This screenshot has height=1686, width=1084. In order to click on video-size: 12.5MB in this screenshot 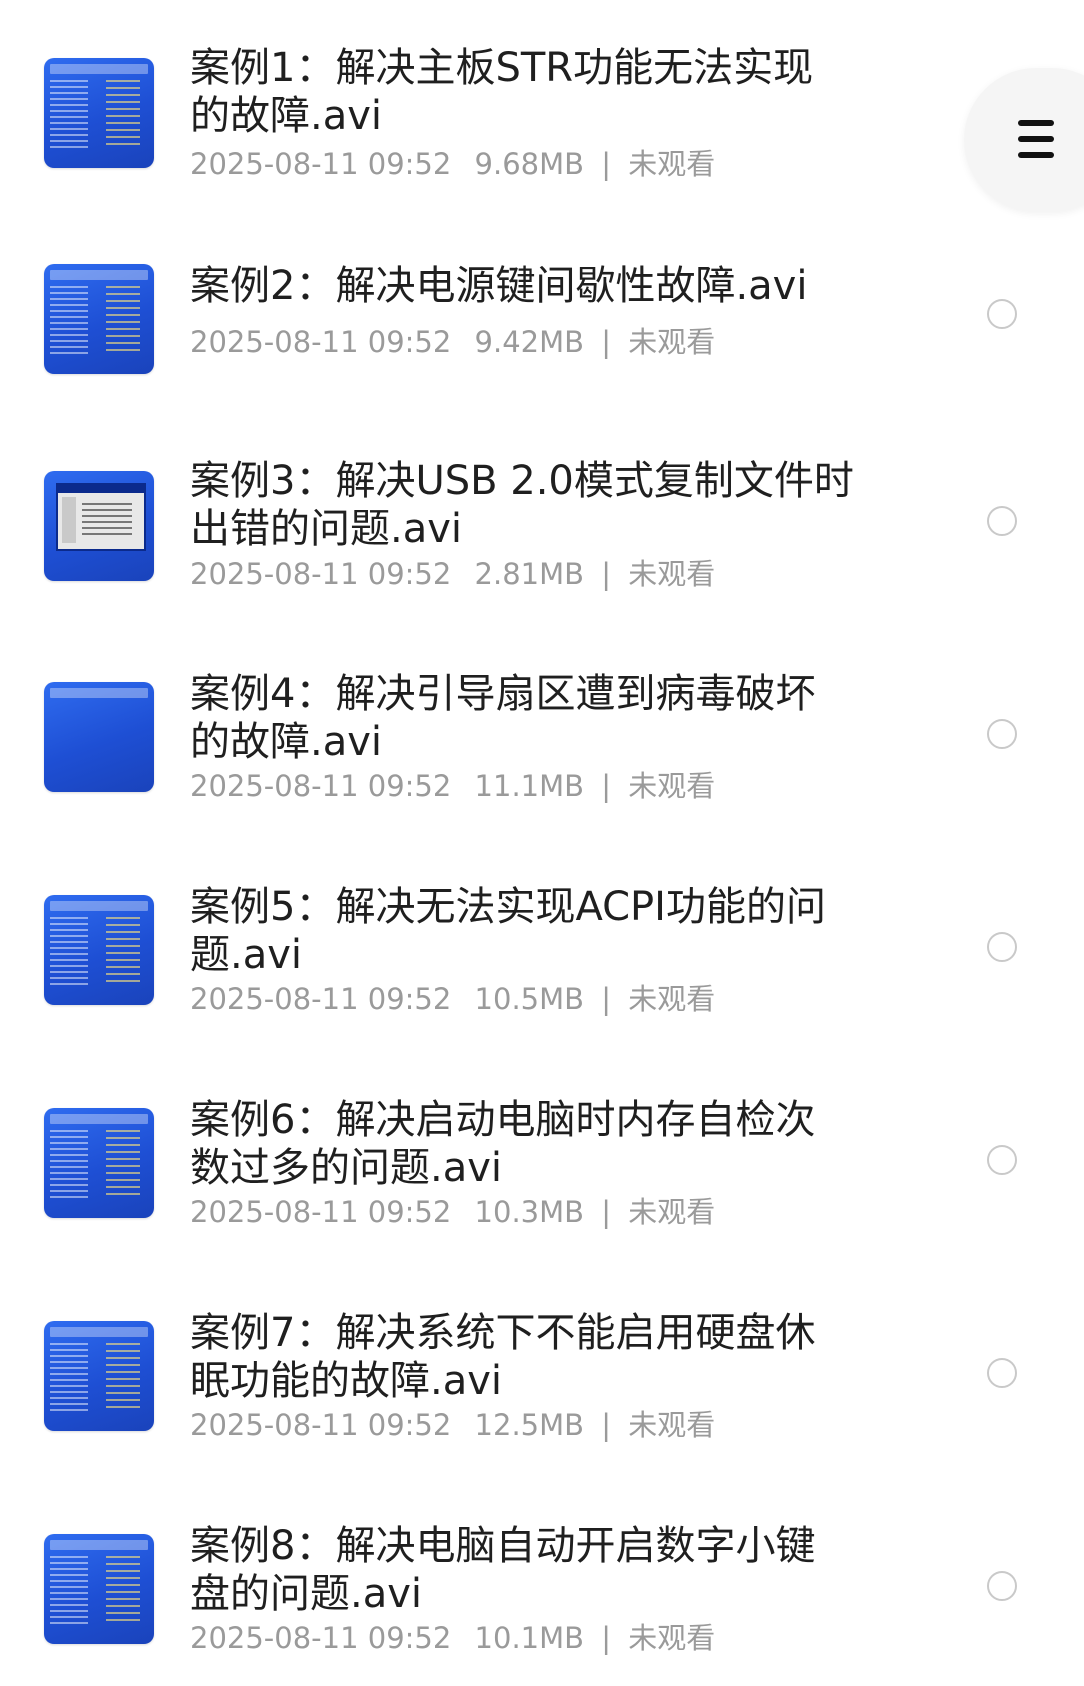, I will do `click(529, 1425)`.